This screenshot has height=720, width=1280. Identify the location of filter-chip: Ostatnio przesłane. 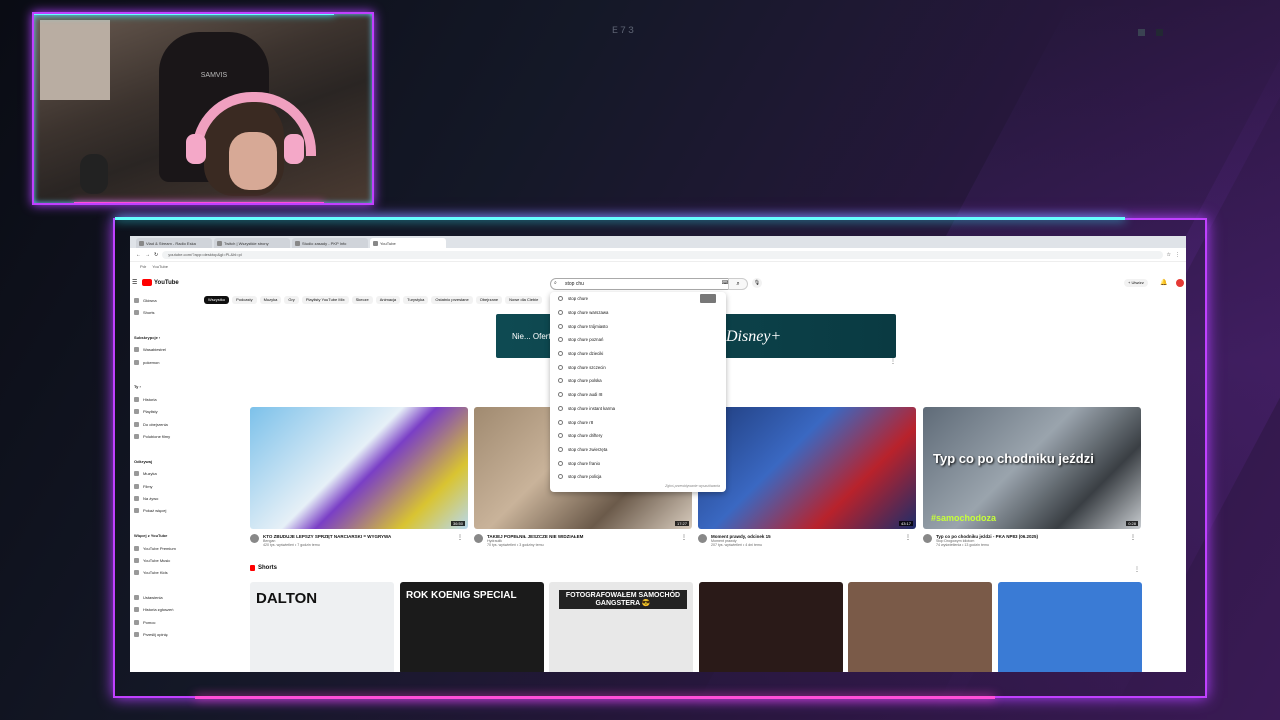
(452, 300).